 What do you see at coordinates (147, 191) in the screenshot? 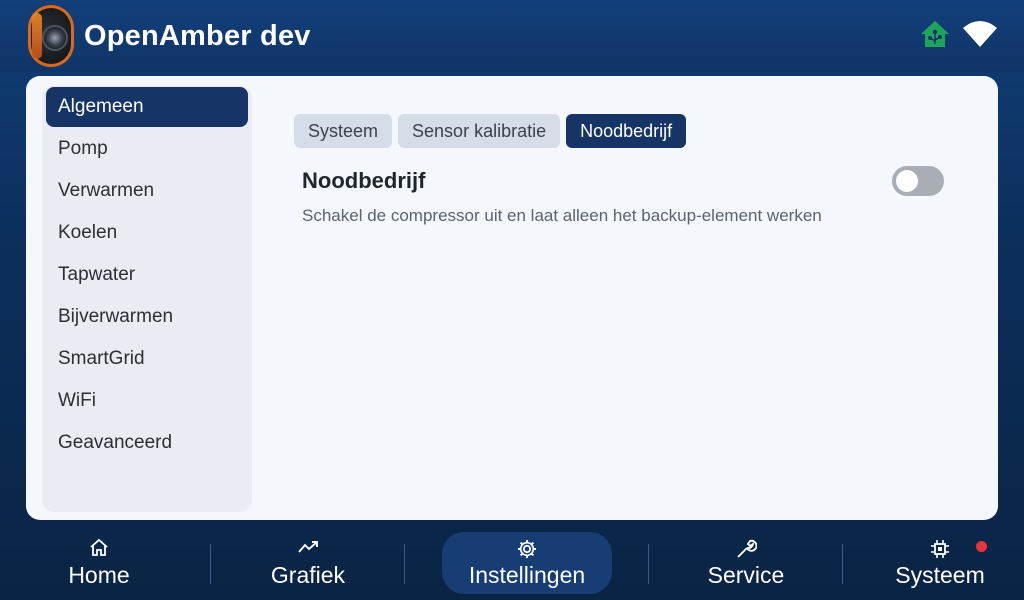
I see `sidebar-item-verwarmen: Verwarmen` at bounding box center [147, 191].